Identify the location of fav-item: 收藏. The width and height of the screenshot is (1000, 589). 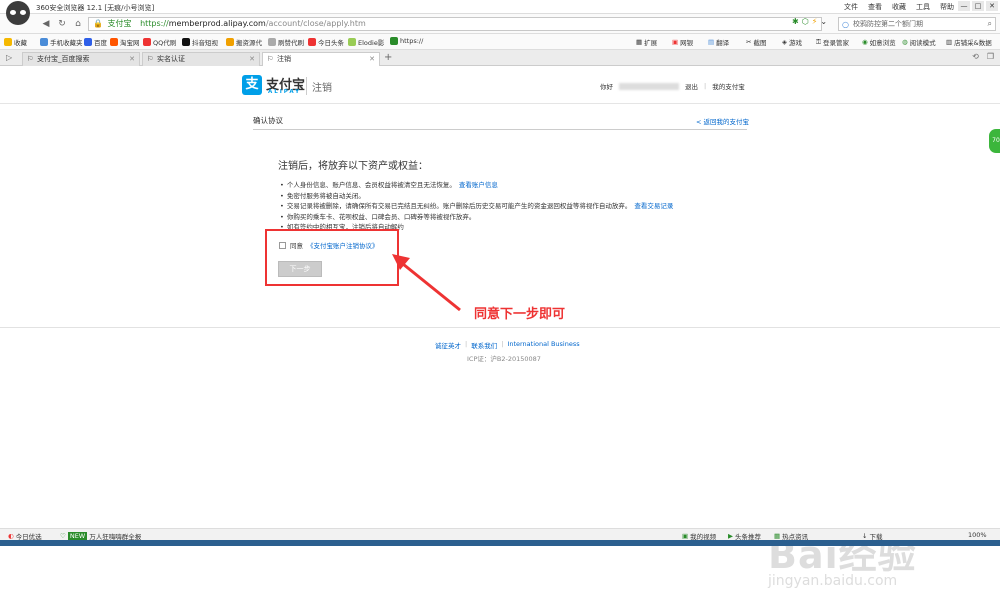
(15, 42).